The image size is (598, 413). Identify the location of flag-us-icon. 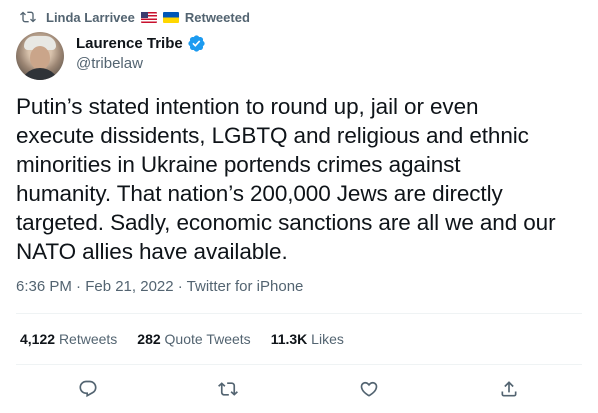
(148, 17).